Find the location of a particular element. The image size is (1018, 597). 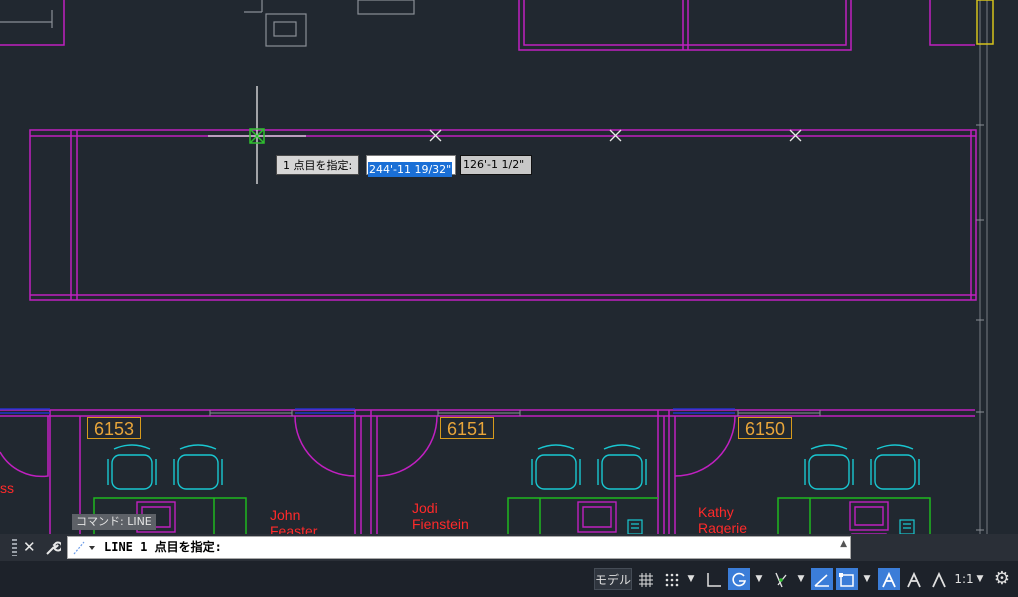

snap-icon is located at coordinates (672, 579).